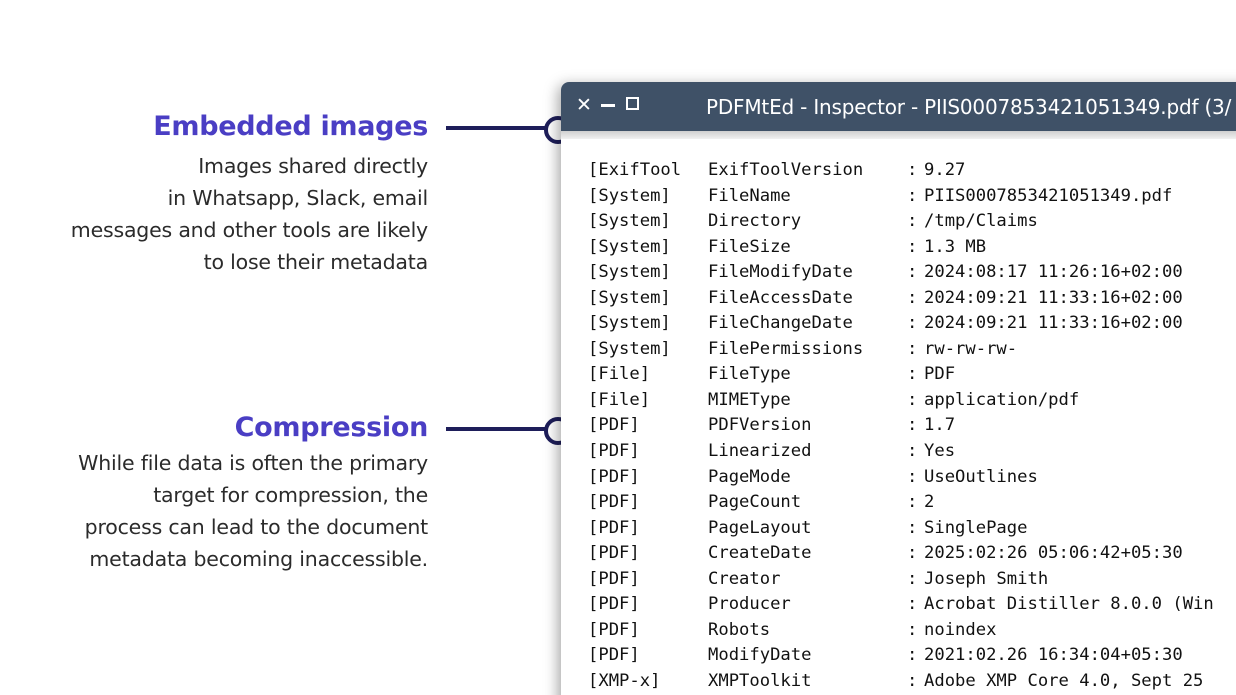  I want to click on close-icon: ✕, so click(584, 105).